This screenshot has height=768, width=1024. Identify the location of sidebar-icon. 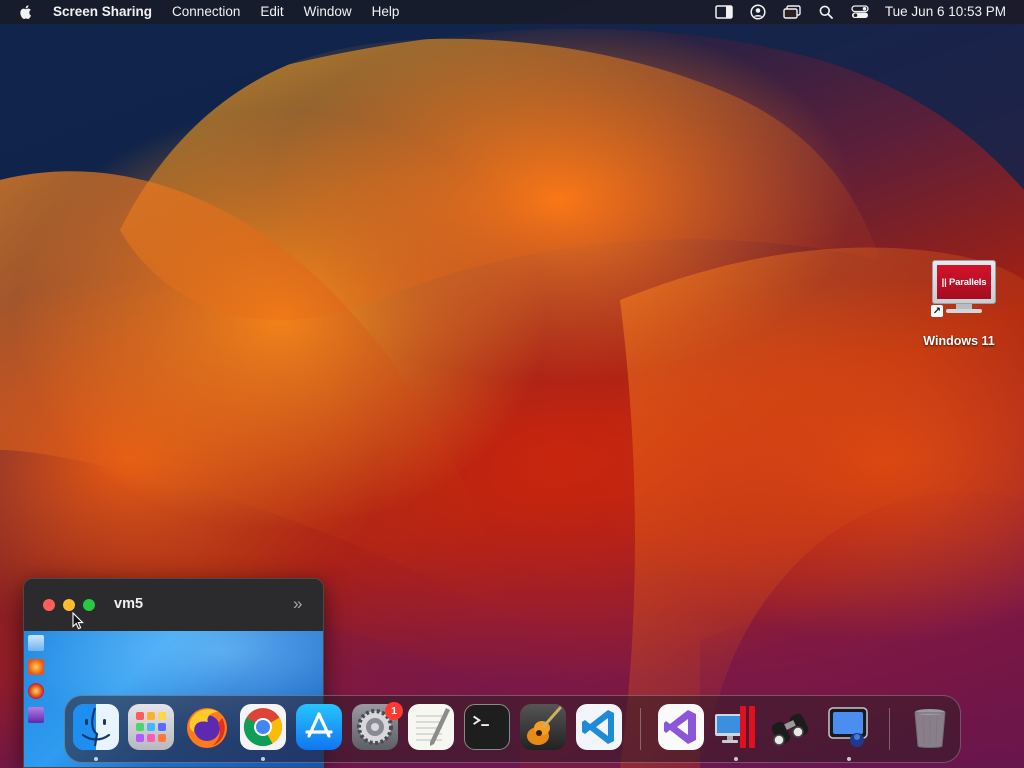
(724, 12).